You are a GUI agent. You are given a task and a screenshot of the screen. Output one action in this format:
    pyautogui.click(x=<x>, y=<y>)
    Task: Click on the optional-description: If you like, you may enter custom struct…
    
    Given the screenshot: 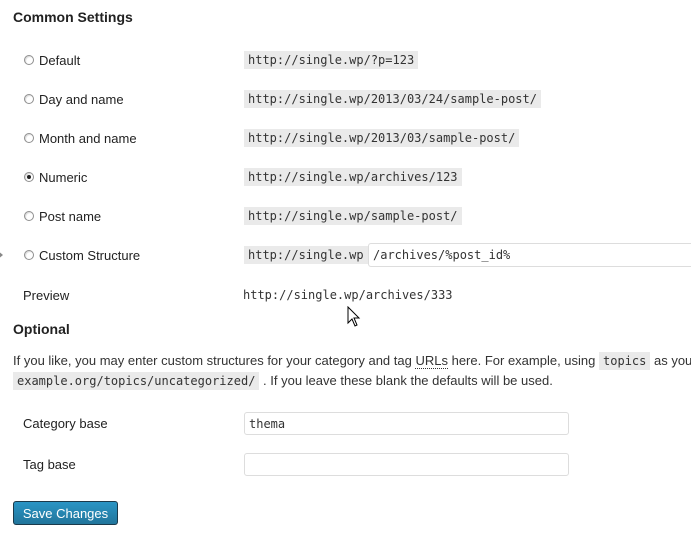 What is the action you would take?
    pyautogui.click(x=352, y=361)
    